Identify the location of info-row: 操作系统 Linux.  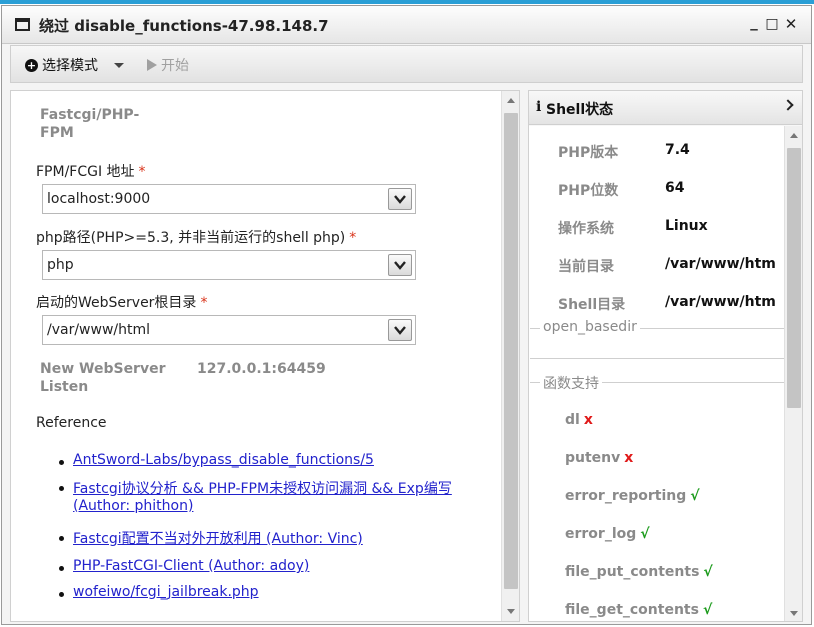
(633, 227).